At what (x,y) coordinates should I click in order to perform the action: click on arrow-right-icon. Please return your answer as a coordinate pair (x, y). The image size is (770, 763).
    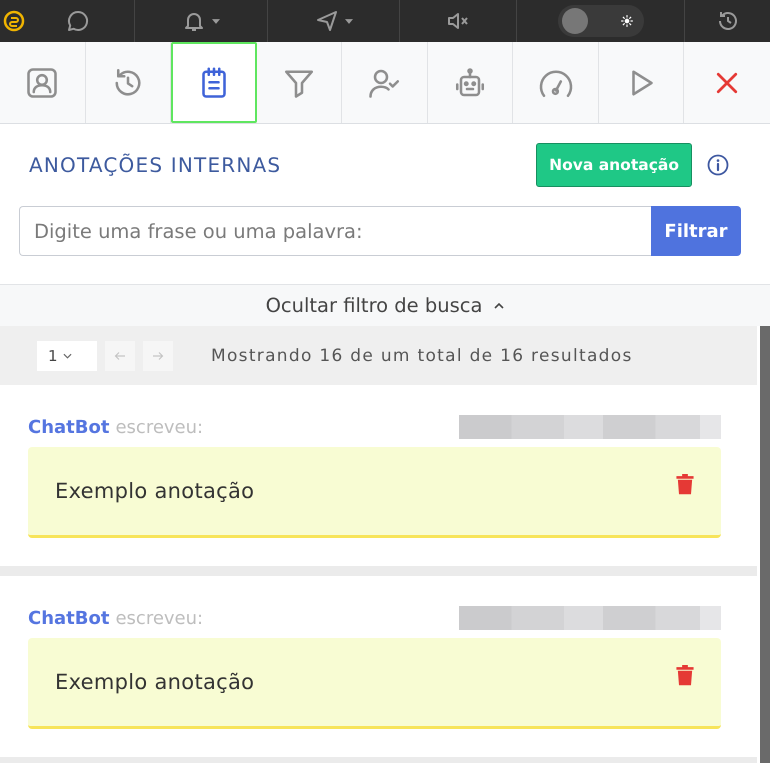
    Looking at the image, I should click on (158, 355).